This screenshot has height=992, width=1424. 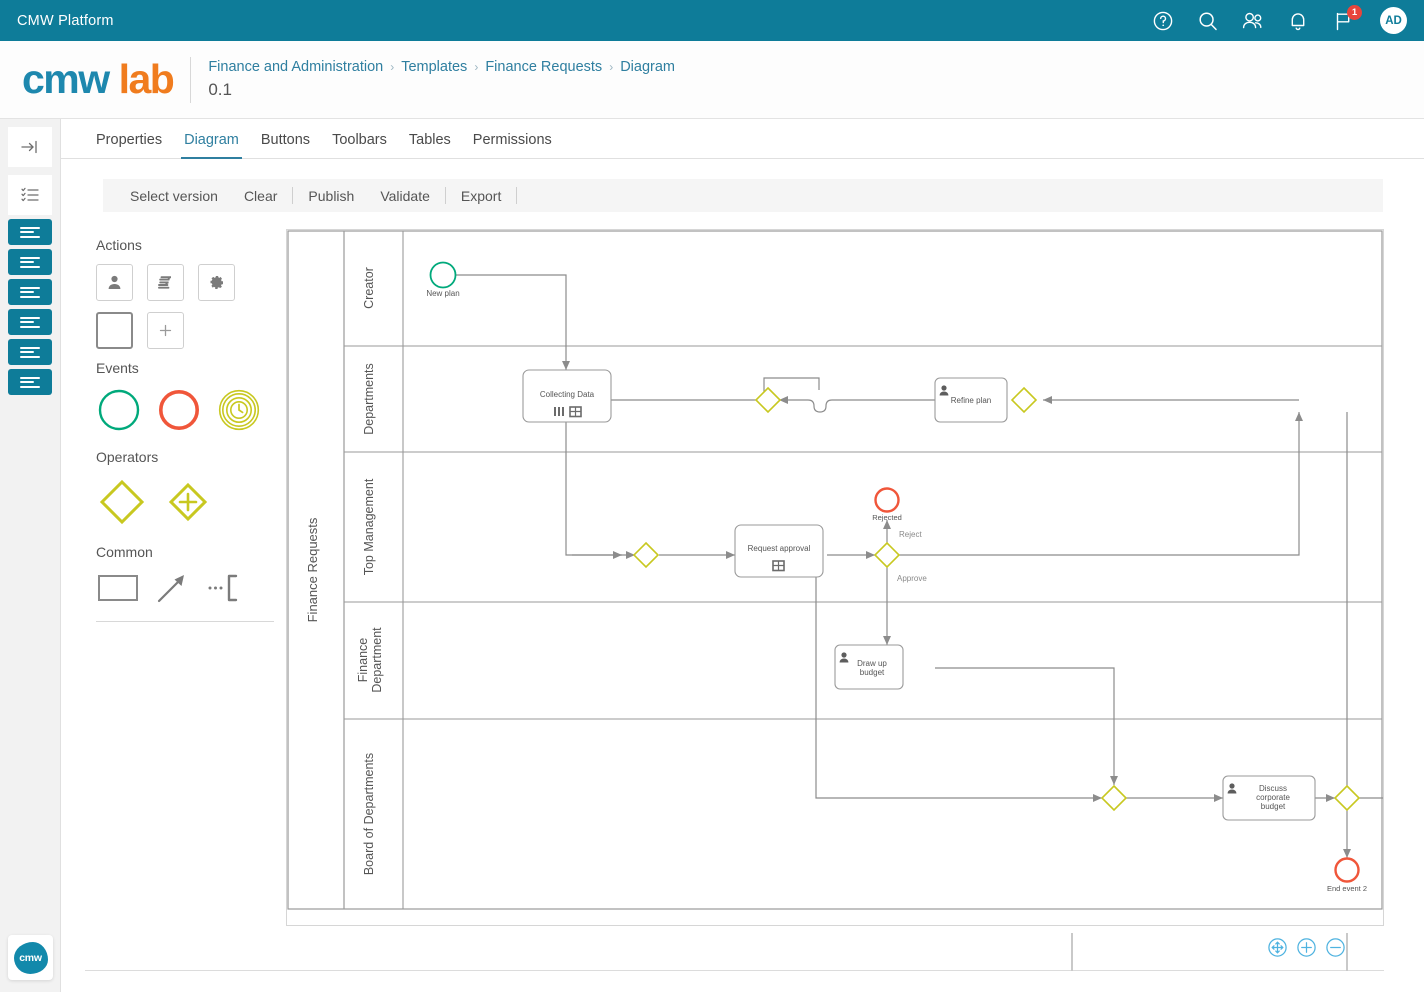 I want to click on publish-button: Publish, so click(x=331, y=196).